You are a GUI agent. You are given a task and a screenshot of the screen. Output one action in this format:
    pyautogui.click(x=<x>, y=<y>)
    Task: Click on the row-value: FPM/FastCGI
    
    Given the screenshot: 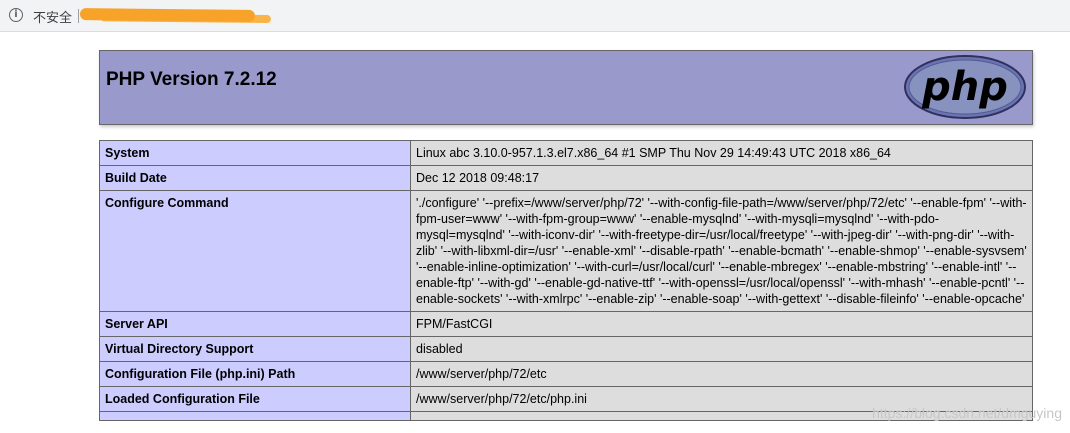 What is the action you would take?
    pyautogui.click(x=721, y=324)
    